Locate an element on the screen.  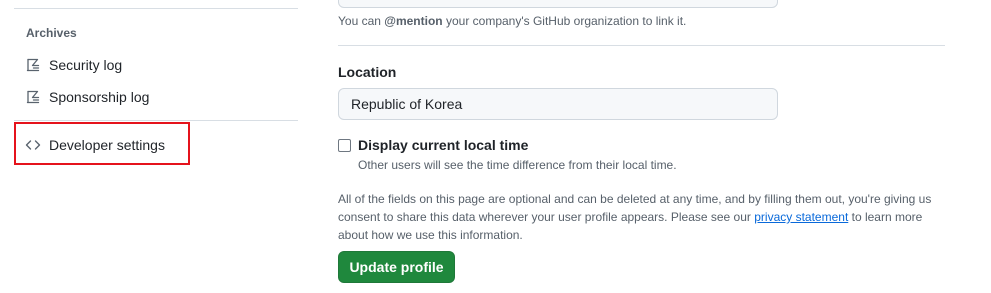
local-time-row: Display current local time is located at coordinates (433, 145).